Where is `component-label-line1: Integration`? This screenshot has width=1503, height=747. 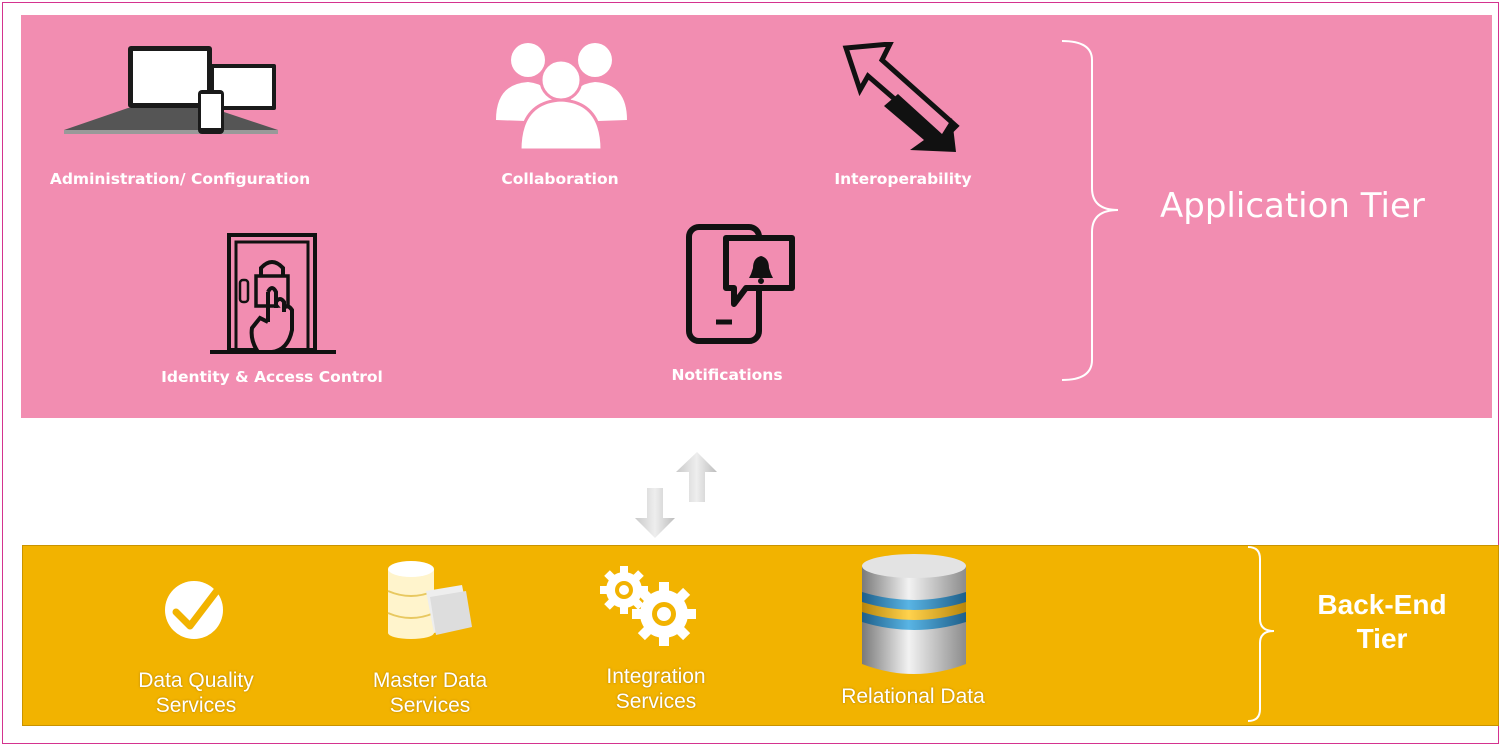 component-label-line1: Integration is located at coordinates (656, 676).